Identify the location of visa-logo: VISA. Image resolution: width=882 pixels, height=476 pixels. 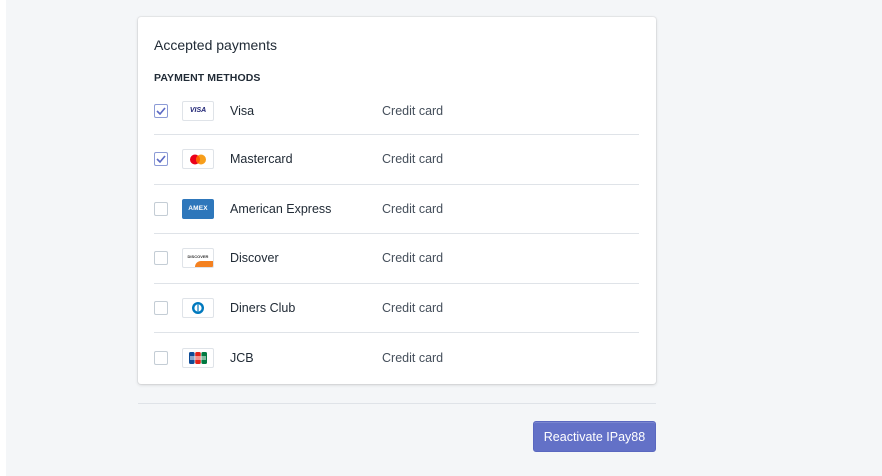
(198, 110).